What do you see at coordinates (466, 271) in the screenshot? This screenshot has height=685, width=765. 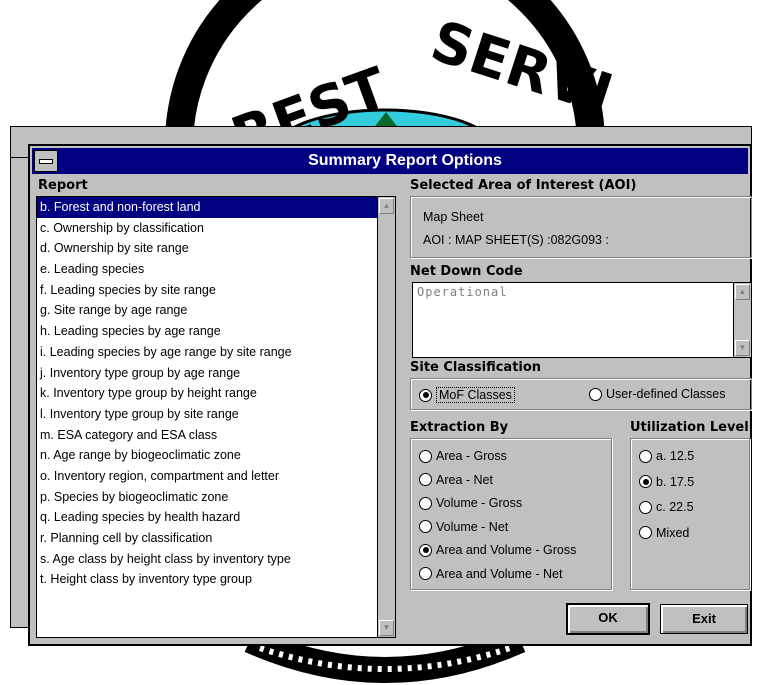 I see `net-down-label: Net Down Code` at bounding box center [466, 271].